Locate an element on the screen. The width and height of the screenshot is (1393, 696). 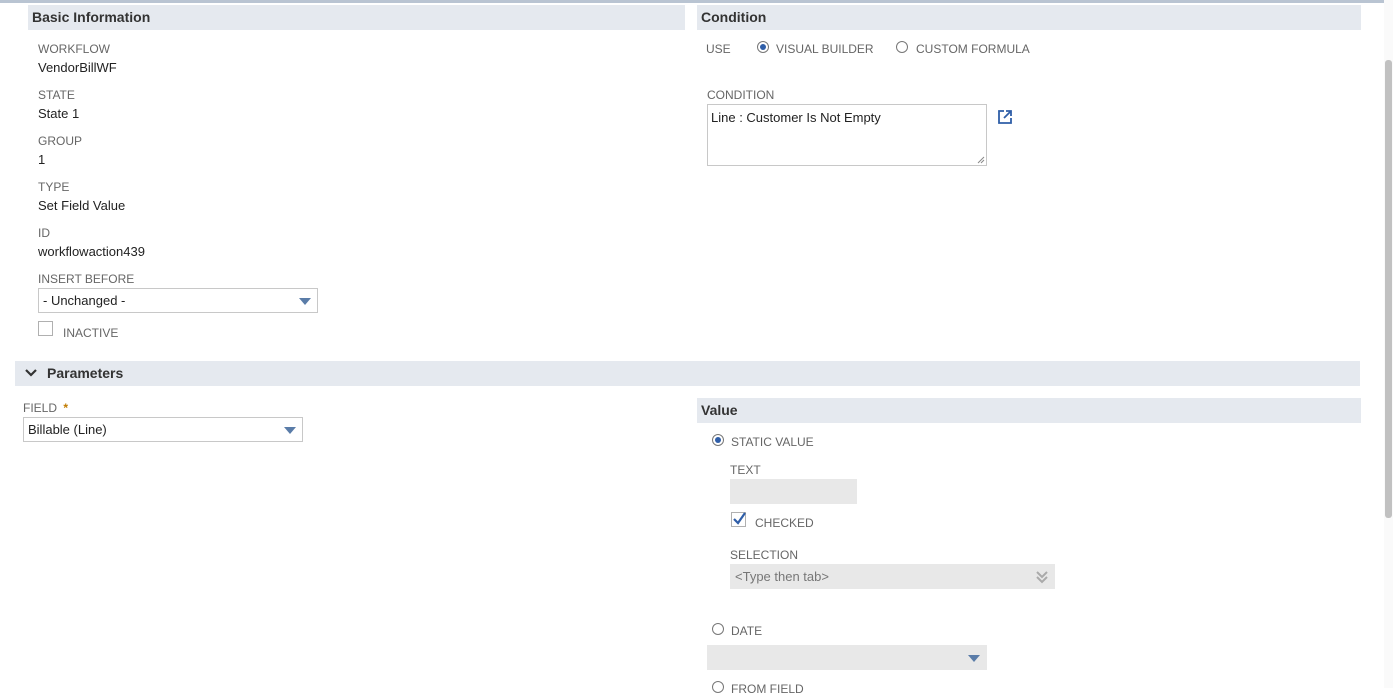
from-field-radio is located at coordinates (718, 687).